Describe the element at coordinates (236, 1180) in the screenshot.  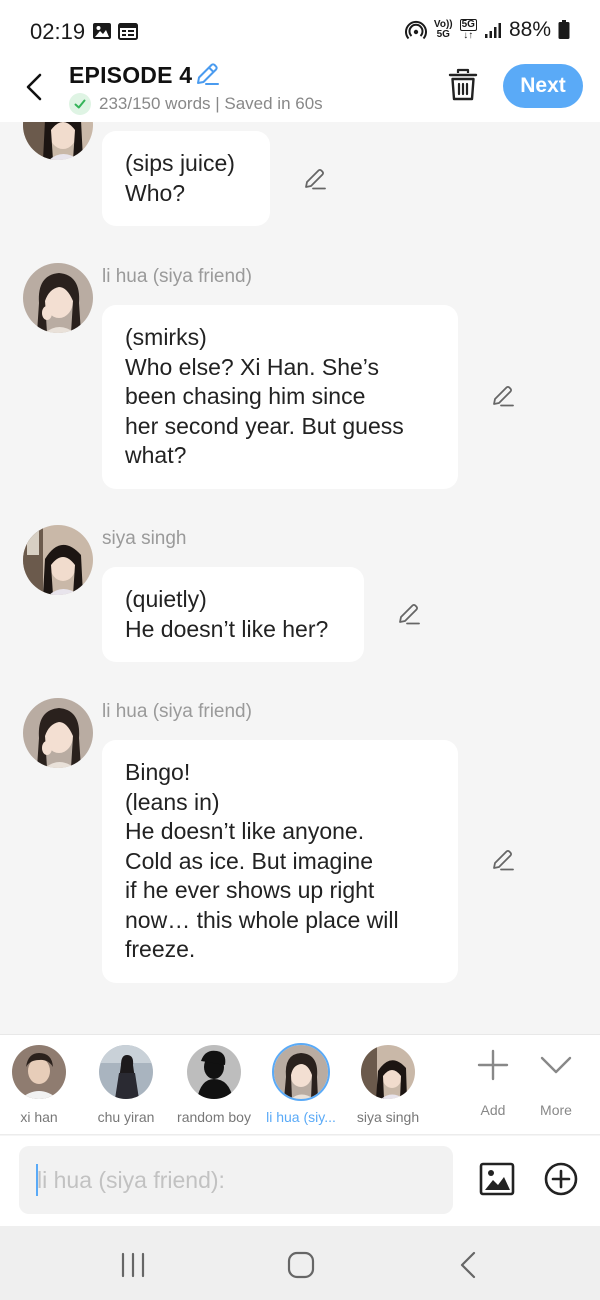
I see `dialogue-input` at that location.